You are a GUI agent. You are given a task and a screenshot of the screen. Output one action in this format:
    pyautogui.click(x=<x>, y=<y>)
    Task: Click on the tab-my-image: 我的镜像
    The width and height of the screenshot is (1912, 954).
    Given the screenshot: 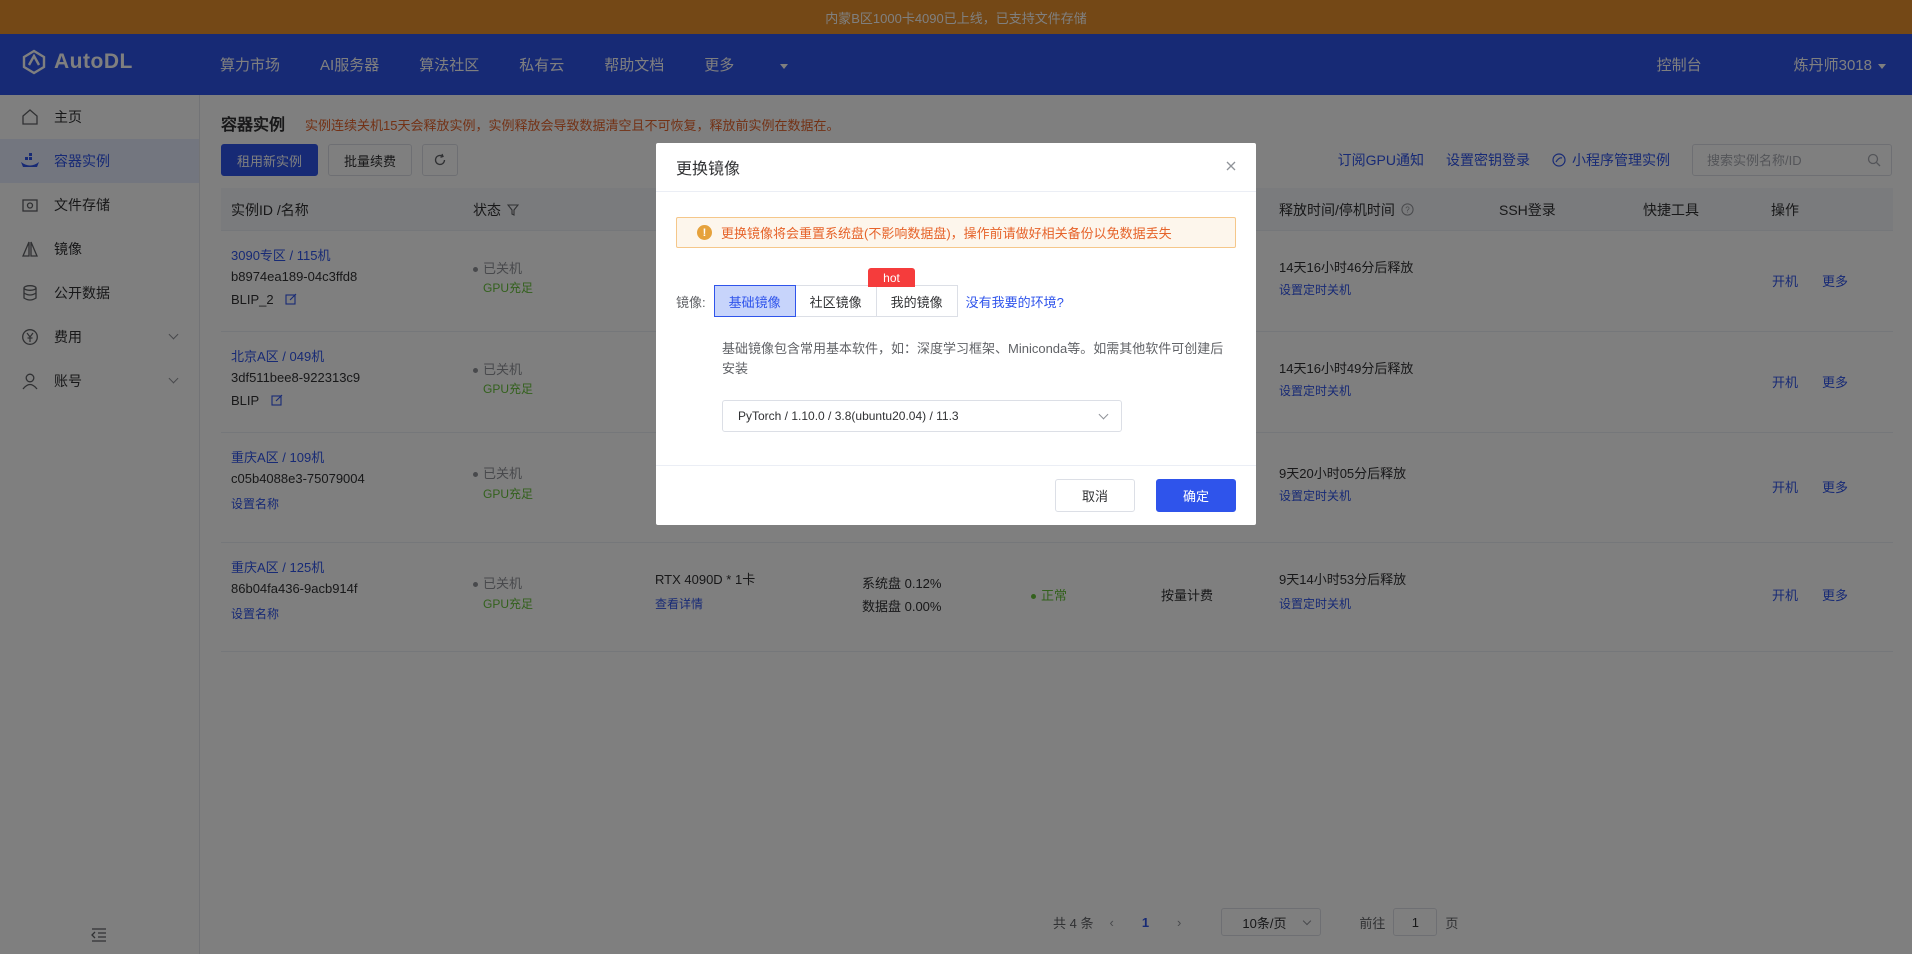 What is the action you would take?
    pyautogui.click(x=916, y=301)
    